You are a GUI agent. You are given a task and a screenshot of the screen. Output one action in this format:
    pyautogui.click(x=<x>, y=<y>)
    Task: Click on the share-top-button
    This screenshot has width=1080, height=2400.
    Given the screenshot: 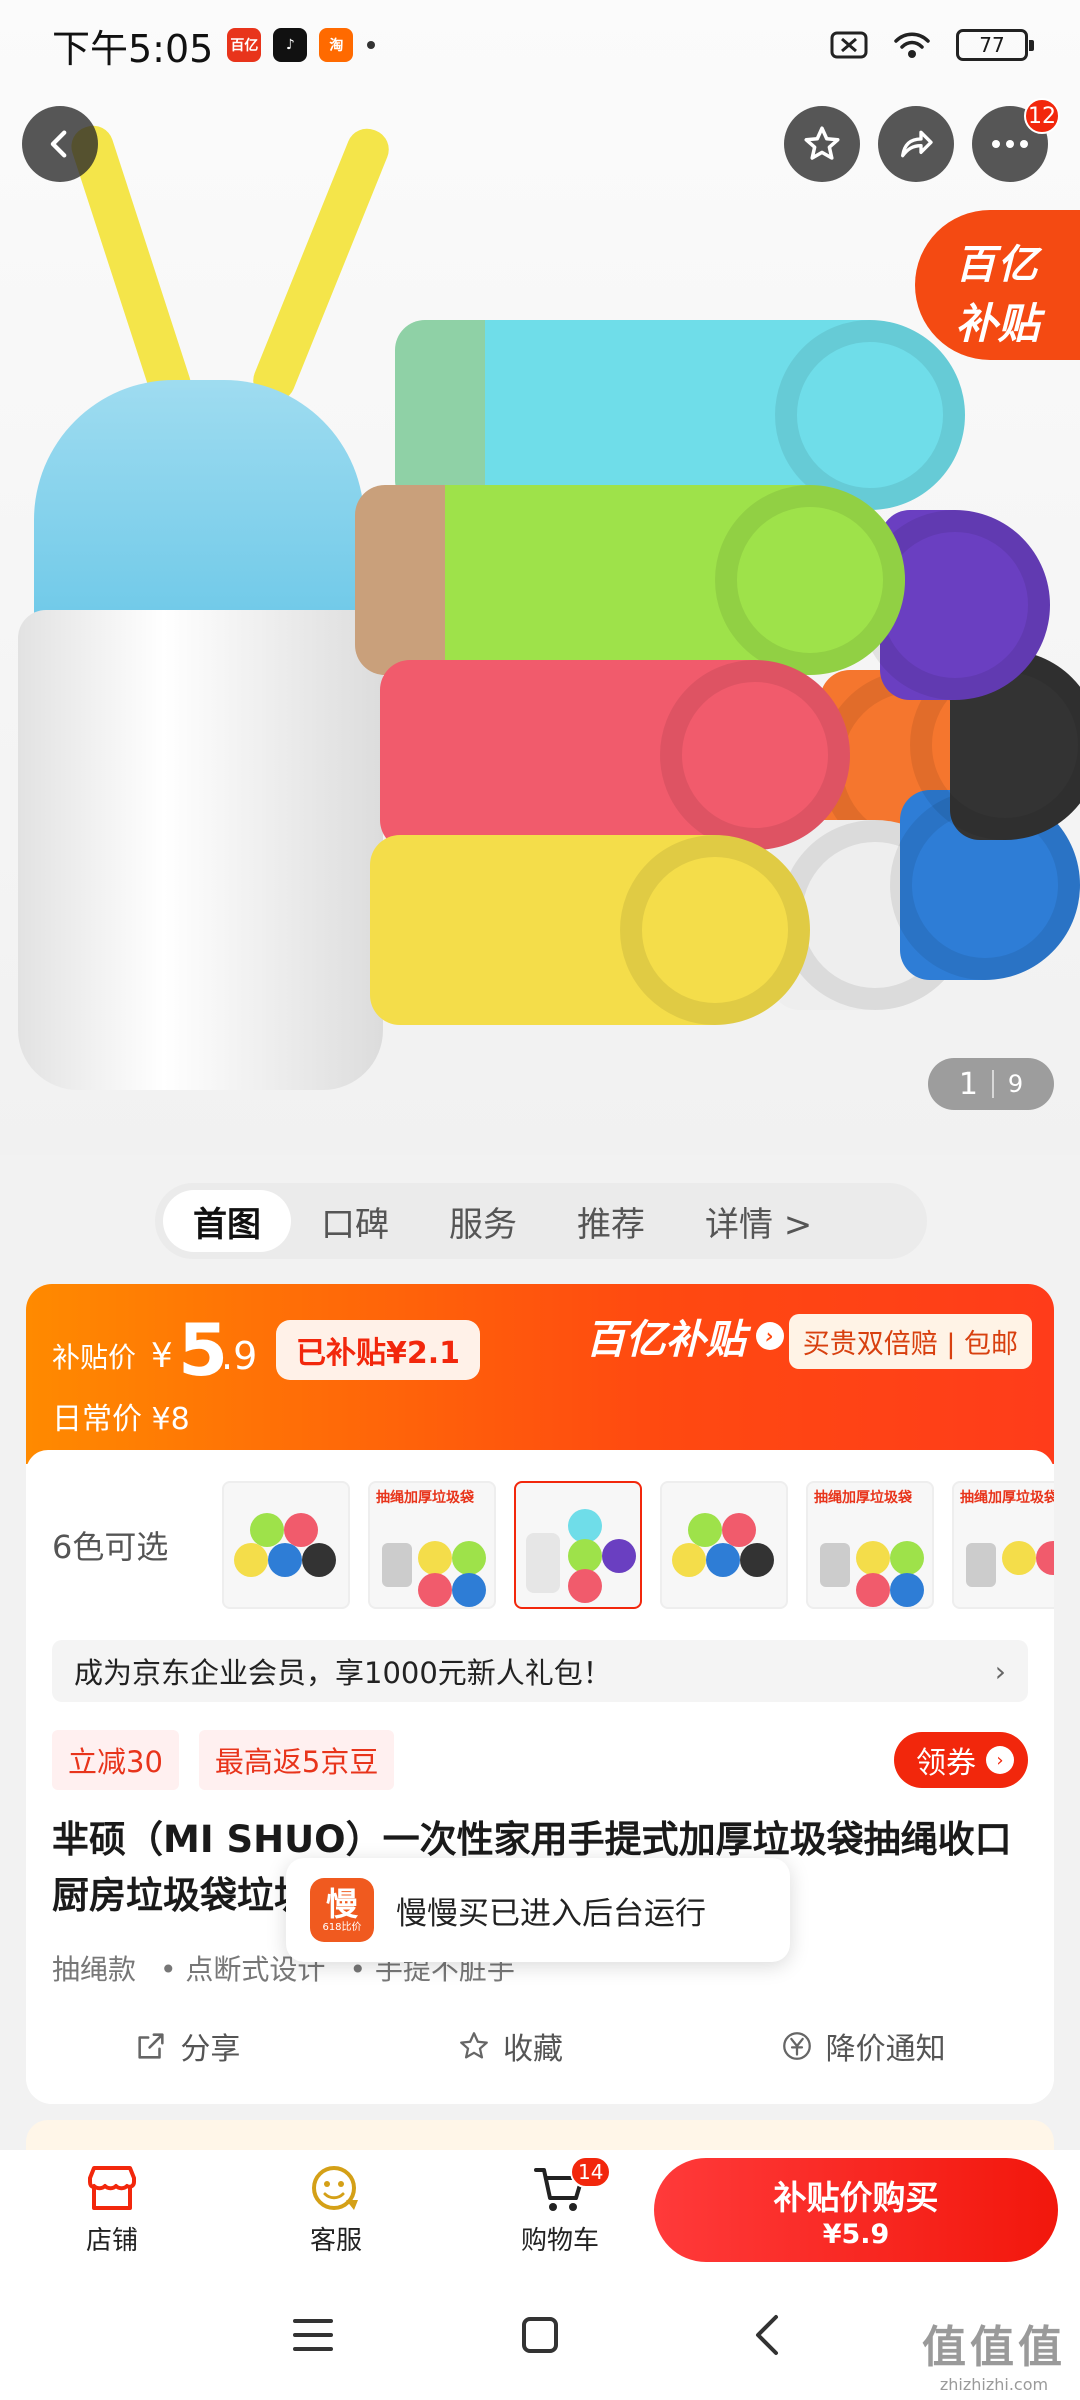 What is the action you would take?
    pyautogui.click(x=916, y=144)
    